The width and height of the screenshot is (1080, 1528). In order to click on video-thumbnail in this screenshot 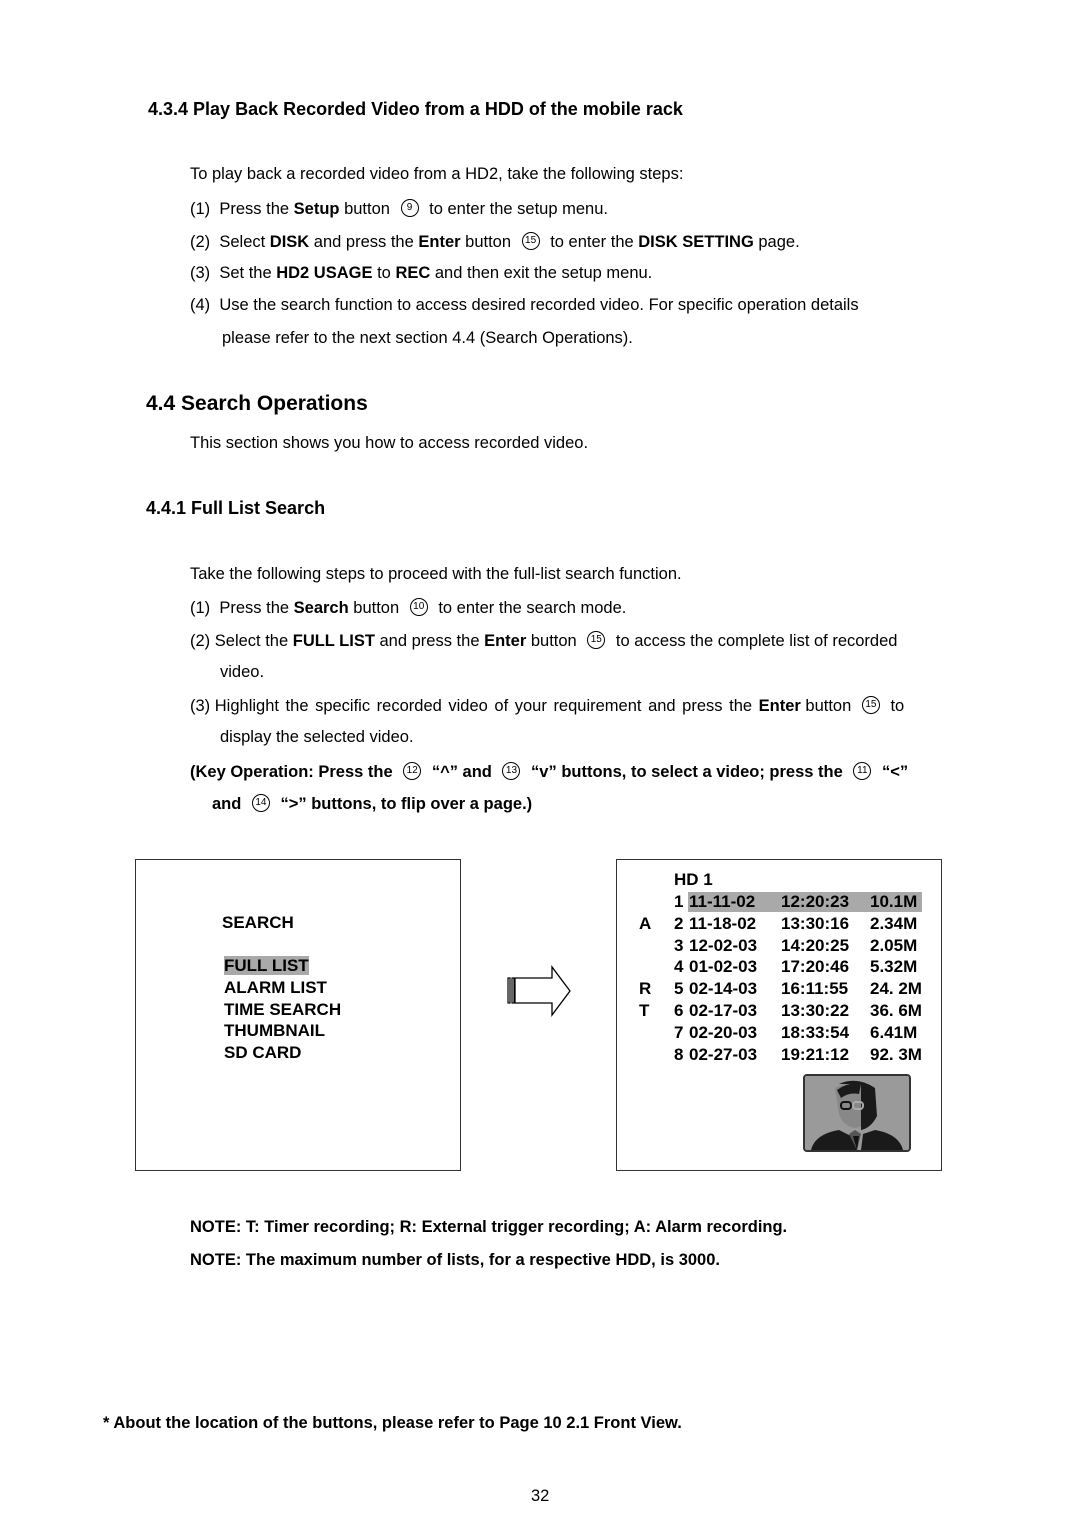, I will do `click(857, 1113)`.